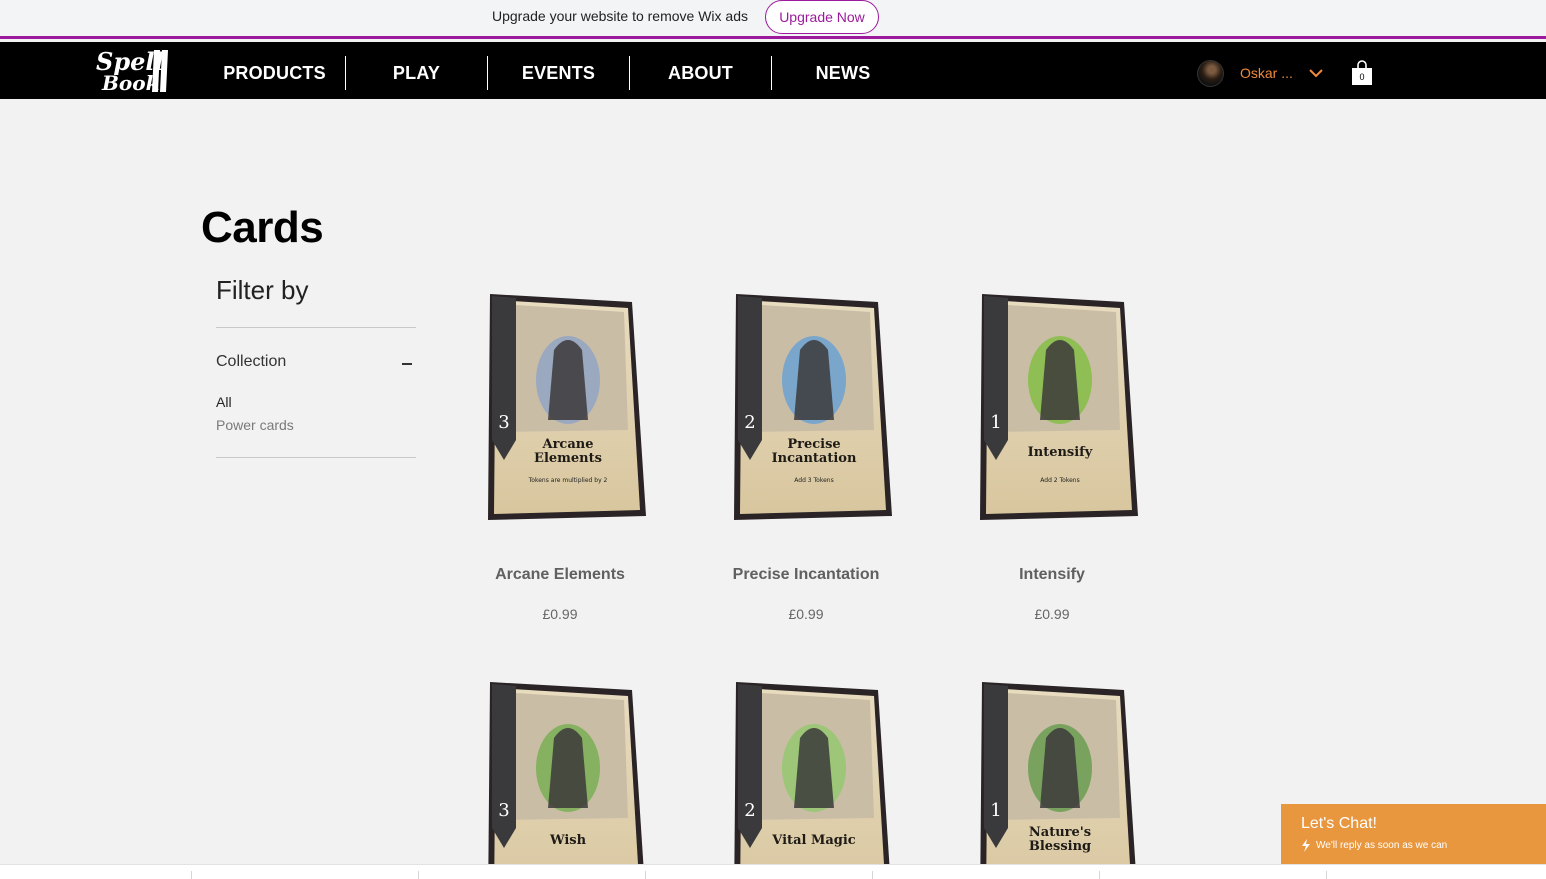 Image resolution: width=1546 pixels, height=879 pixels. Describe the element at coordinates (773, 871) in the screenshot. I see `bottom-strip` at that location.